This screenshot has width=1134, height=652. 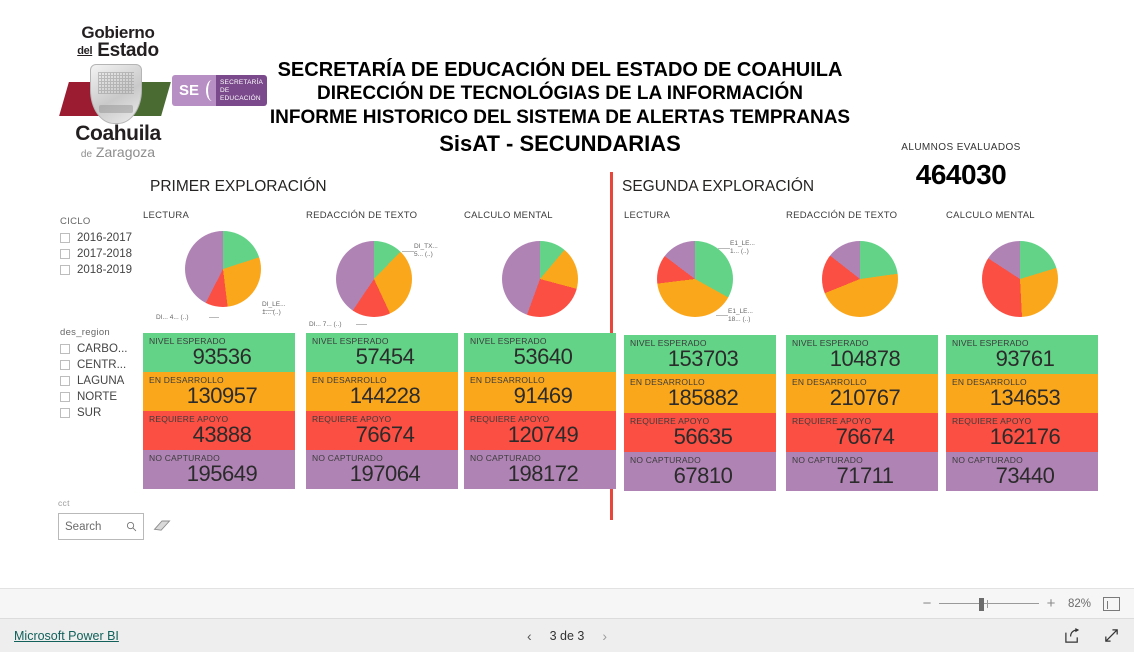 I want to click on filter-item-ciclo-2017-2018: 2017-2018, so click(x=96, y=253).